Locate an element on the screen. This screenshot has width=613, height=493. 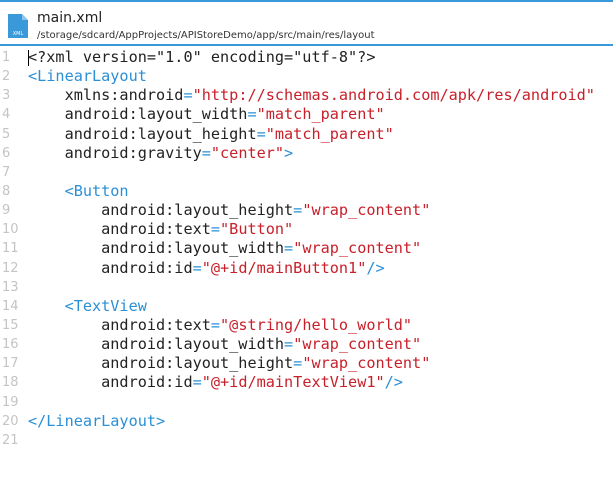
code-text: android:layout_width="match_parent" is located at coordinates (206, 114).